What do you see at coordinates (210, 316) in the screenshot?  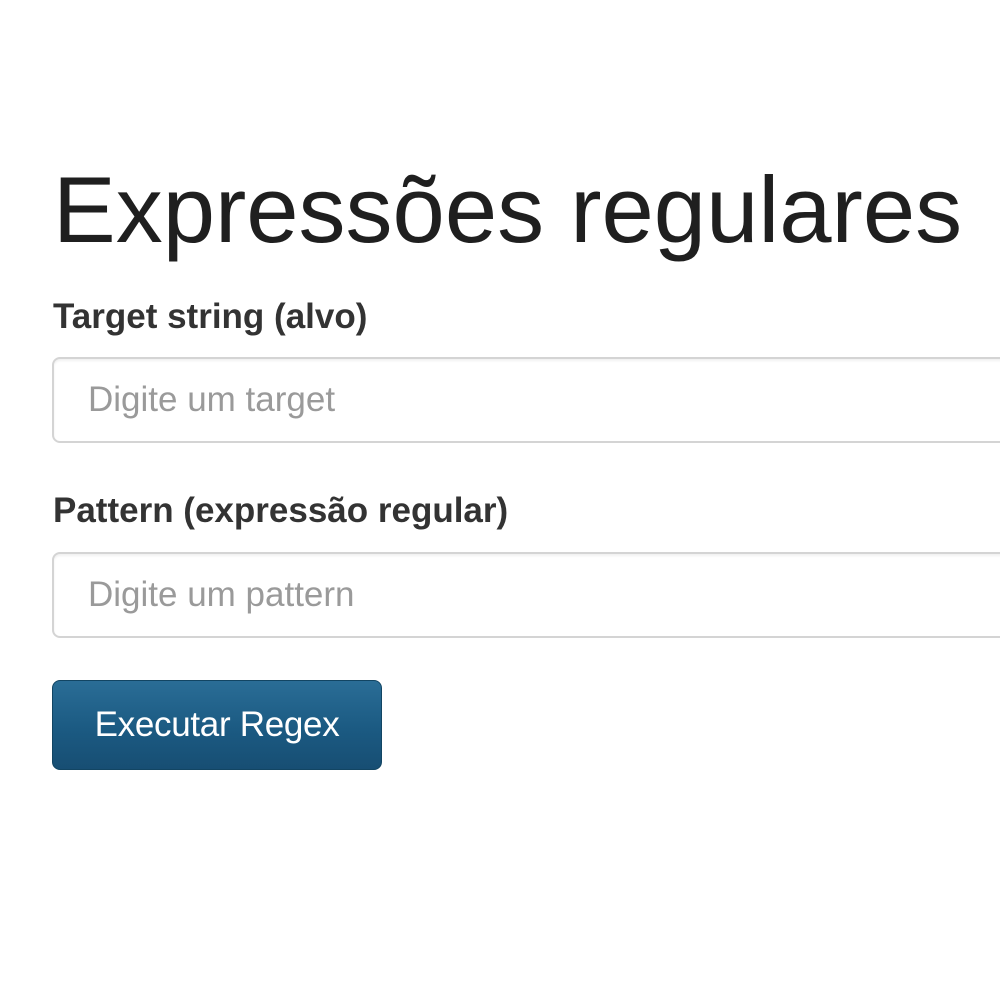 I see `target-label: Target string (alvo)` at bounding box center [210, 316].